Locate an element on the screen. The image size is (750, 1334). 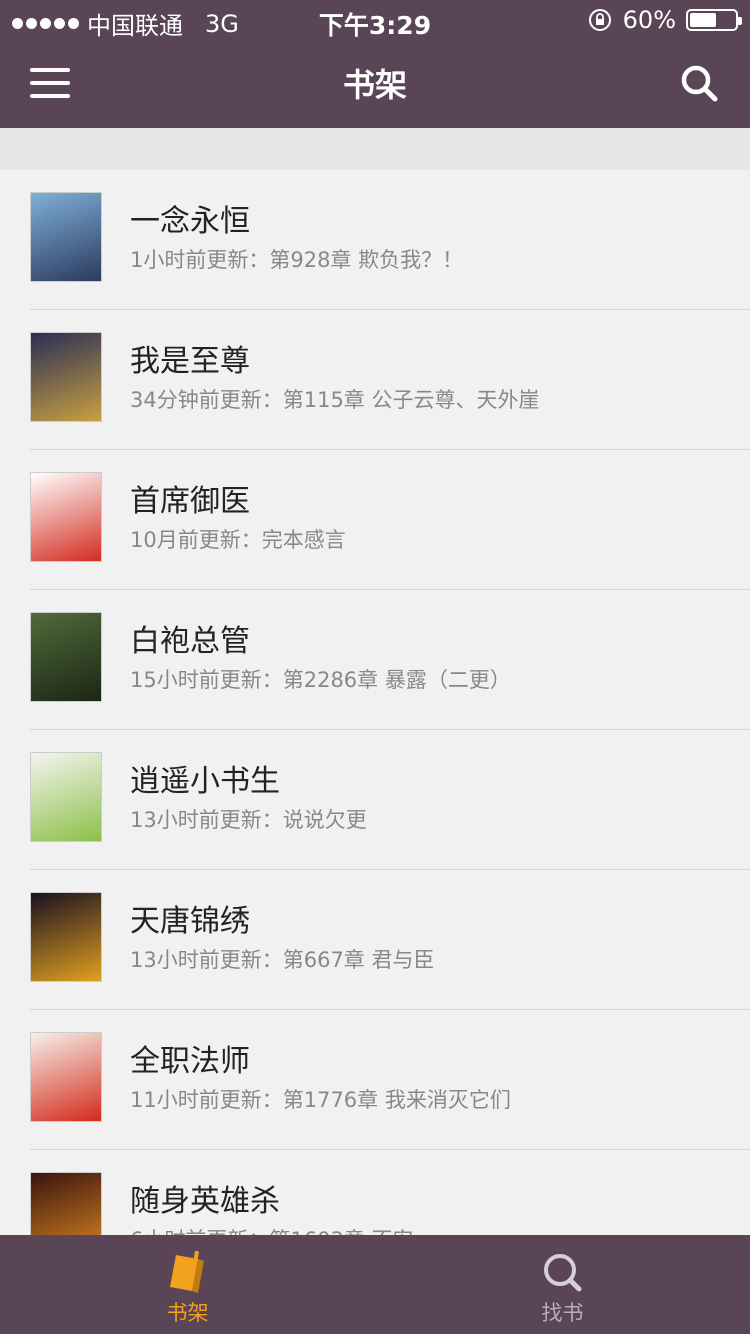
book-title: 随身英雄杀 is located at coordinates (205, 1201).